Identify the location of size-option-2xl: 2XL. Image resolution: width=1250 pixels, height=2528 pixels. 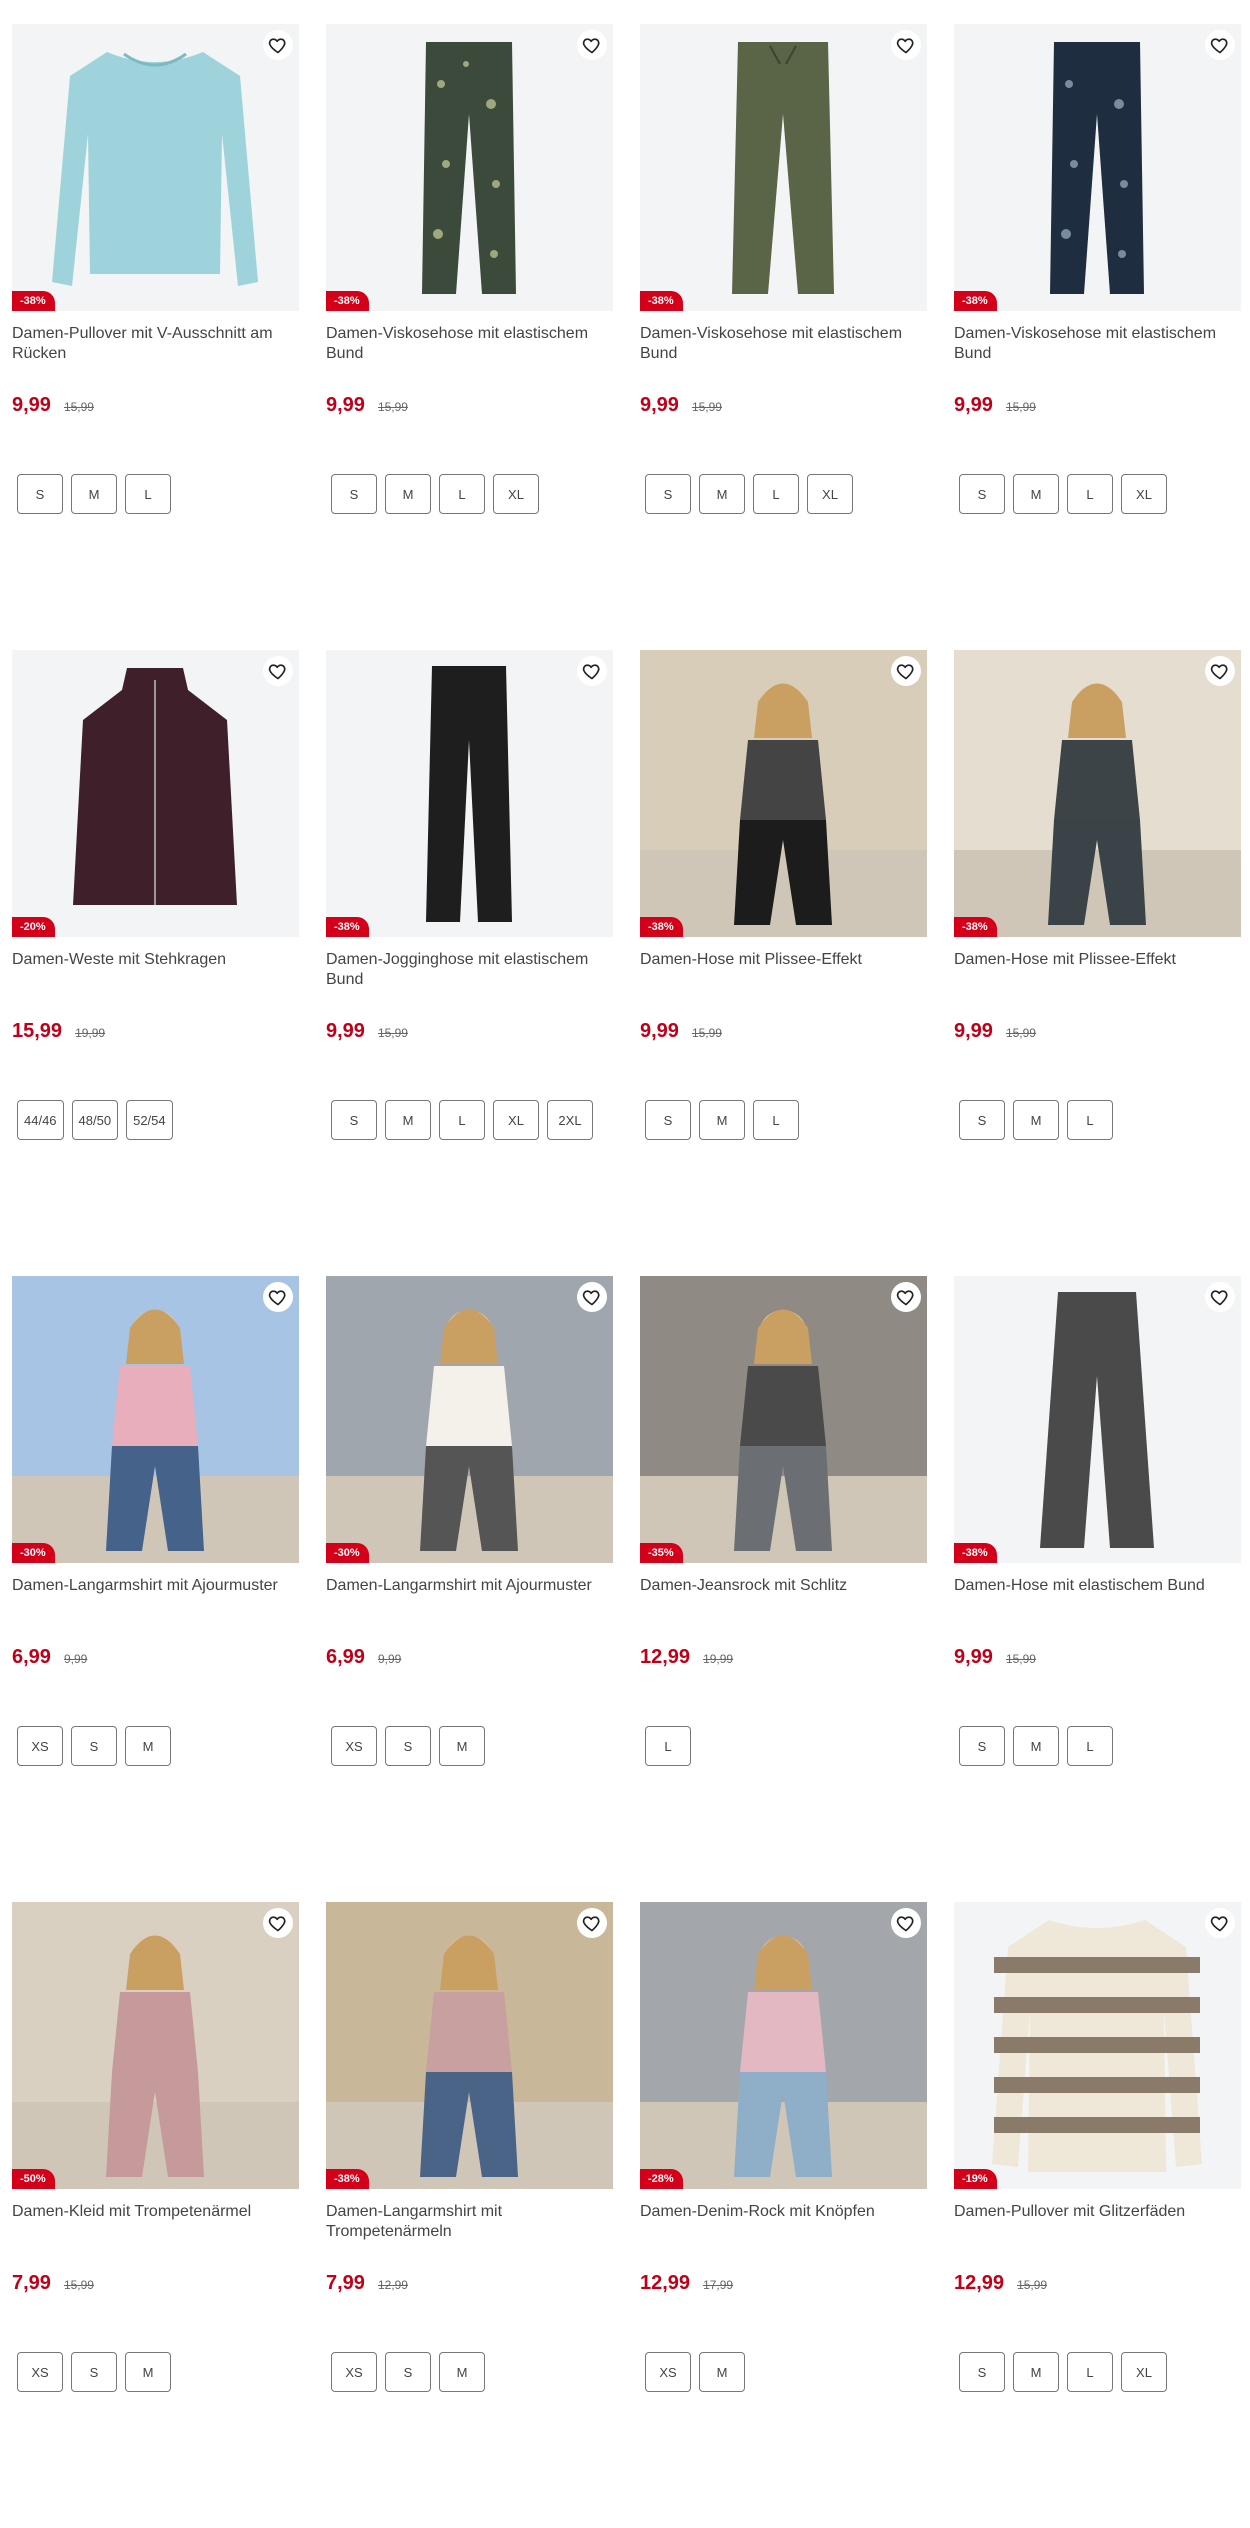
(570, 1120).